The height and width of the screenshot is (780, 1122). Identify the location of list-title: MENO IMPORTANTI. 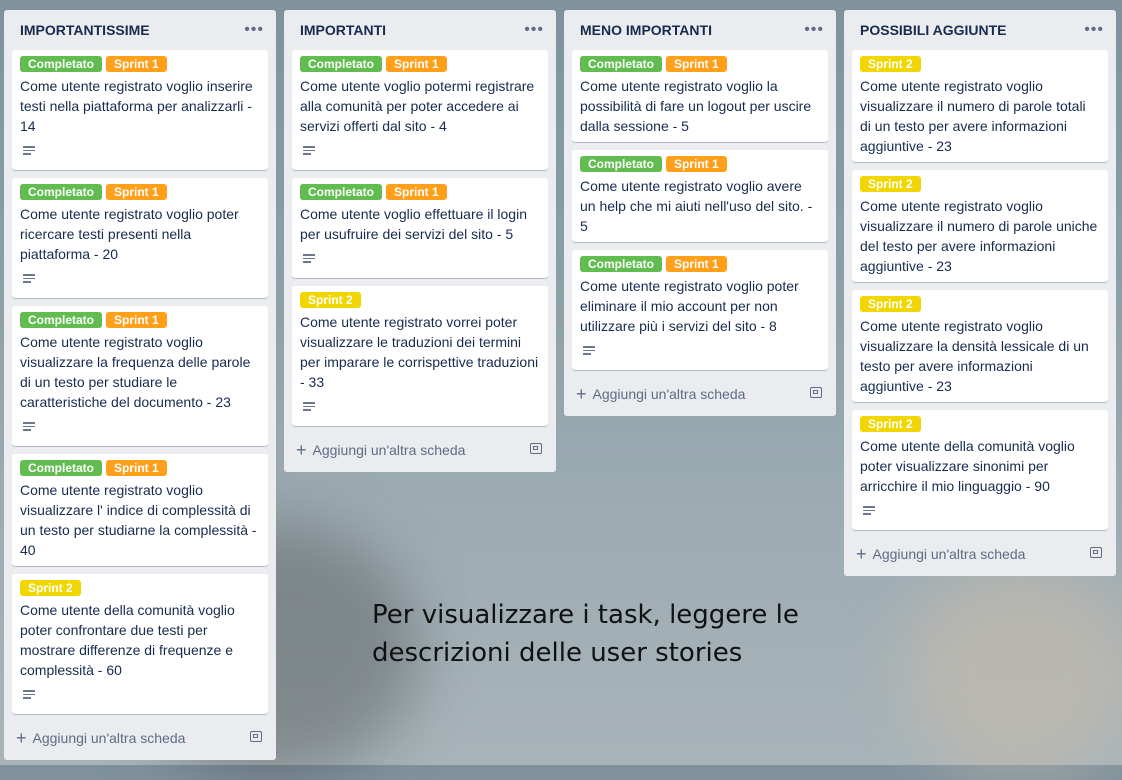
(646, 30).